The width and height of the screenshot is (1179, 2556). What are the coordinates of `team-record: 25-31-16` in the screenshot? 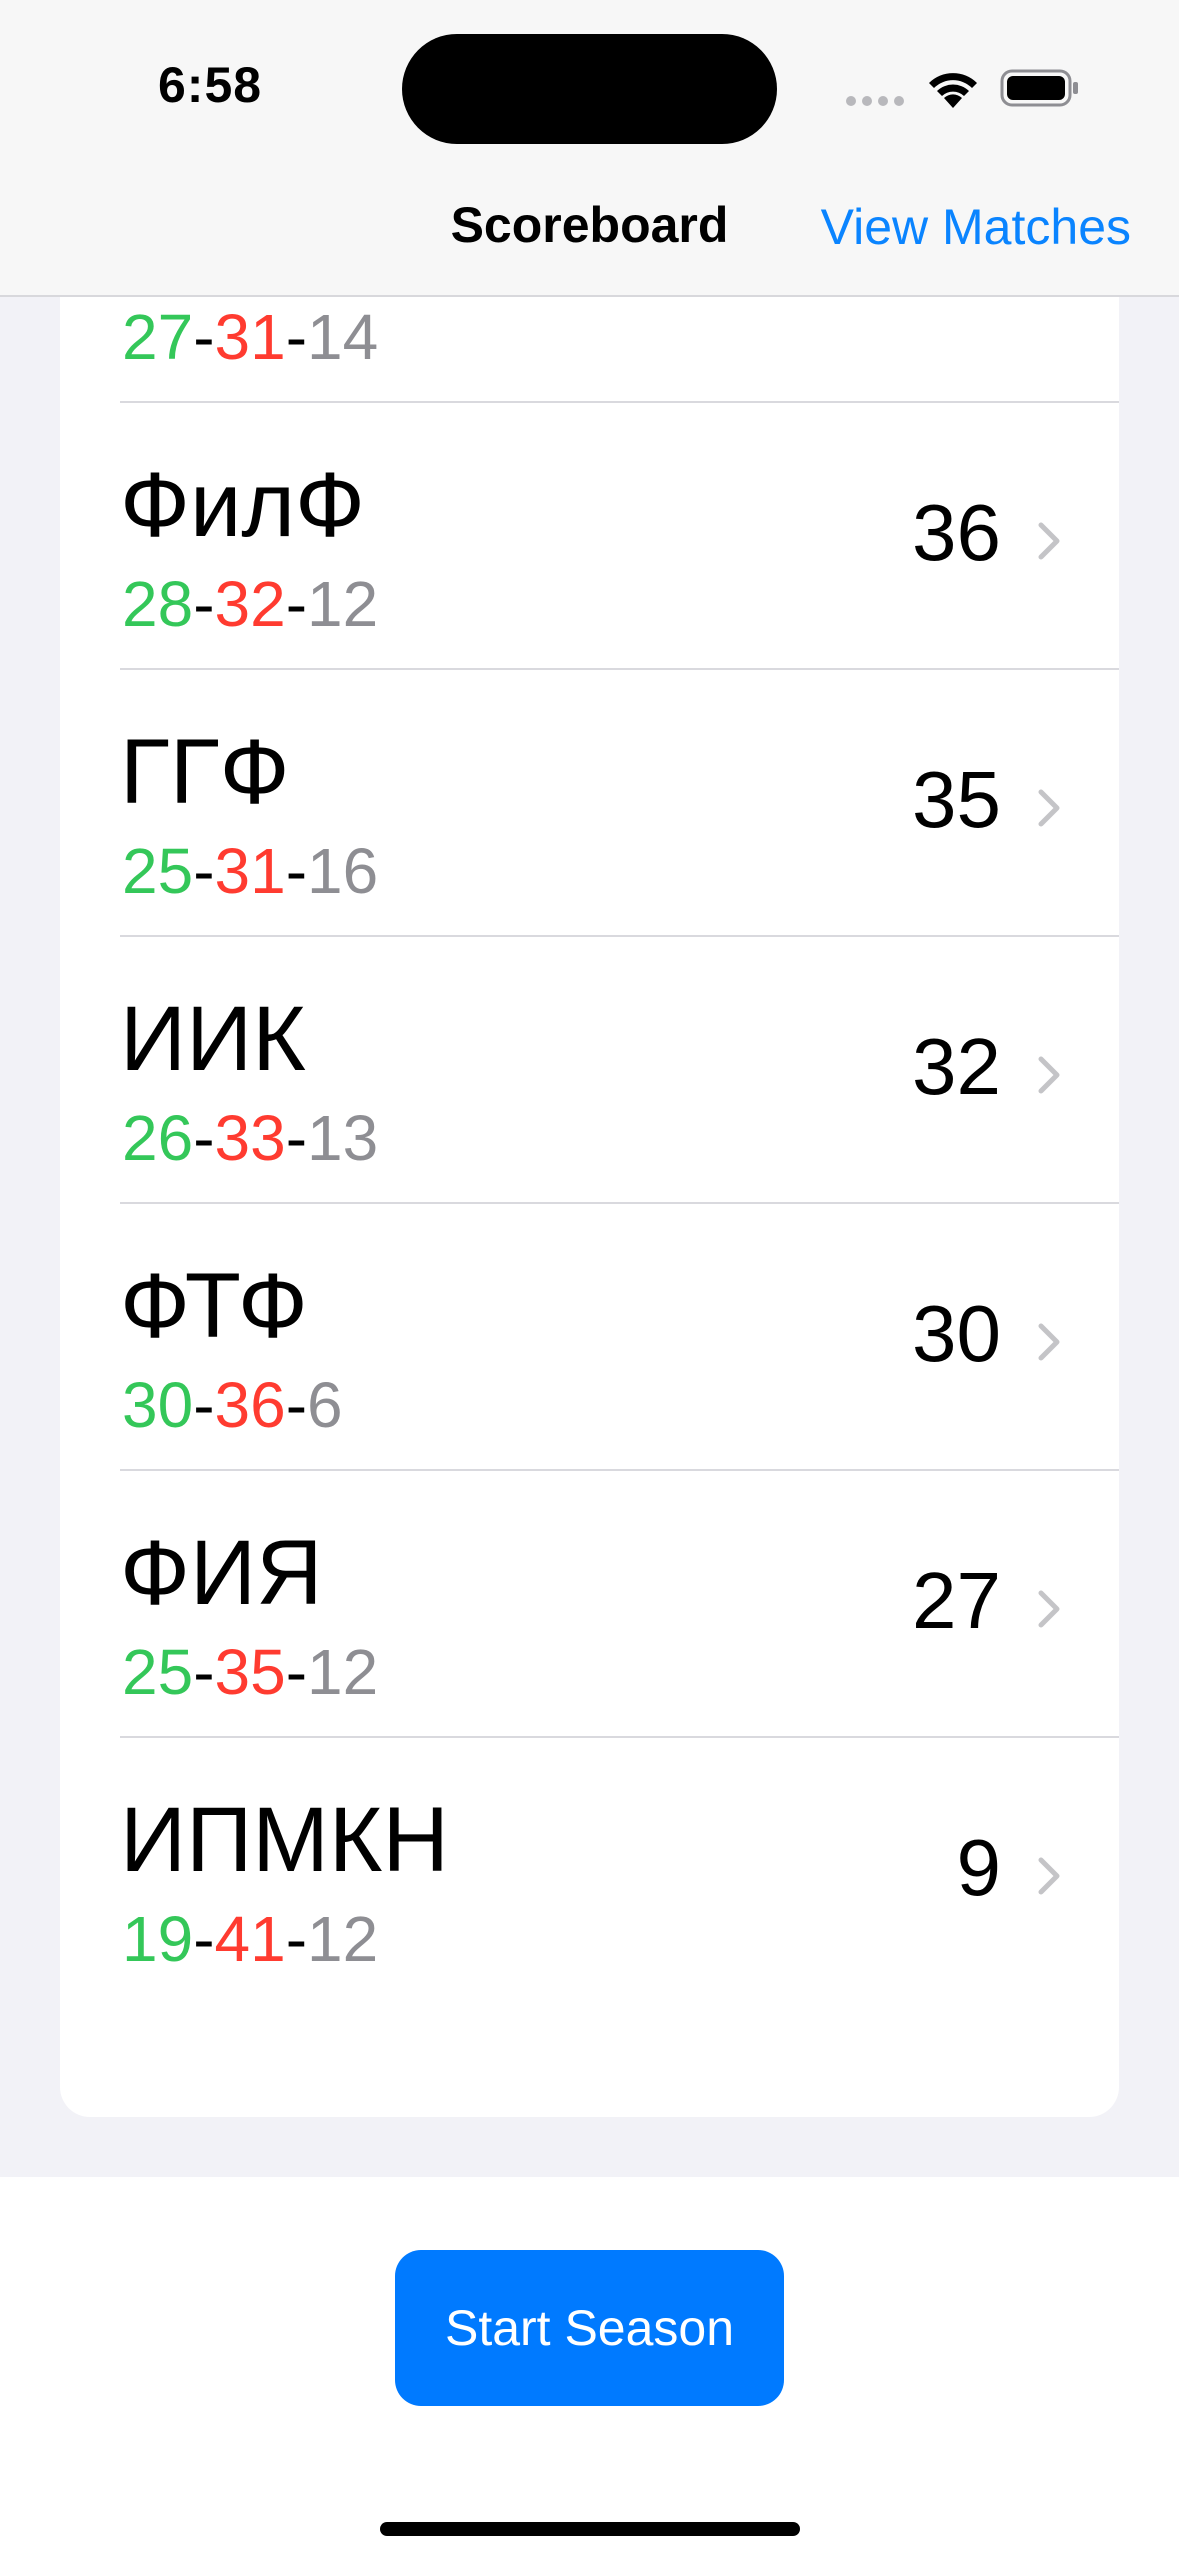 It's located at (250, 871).